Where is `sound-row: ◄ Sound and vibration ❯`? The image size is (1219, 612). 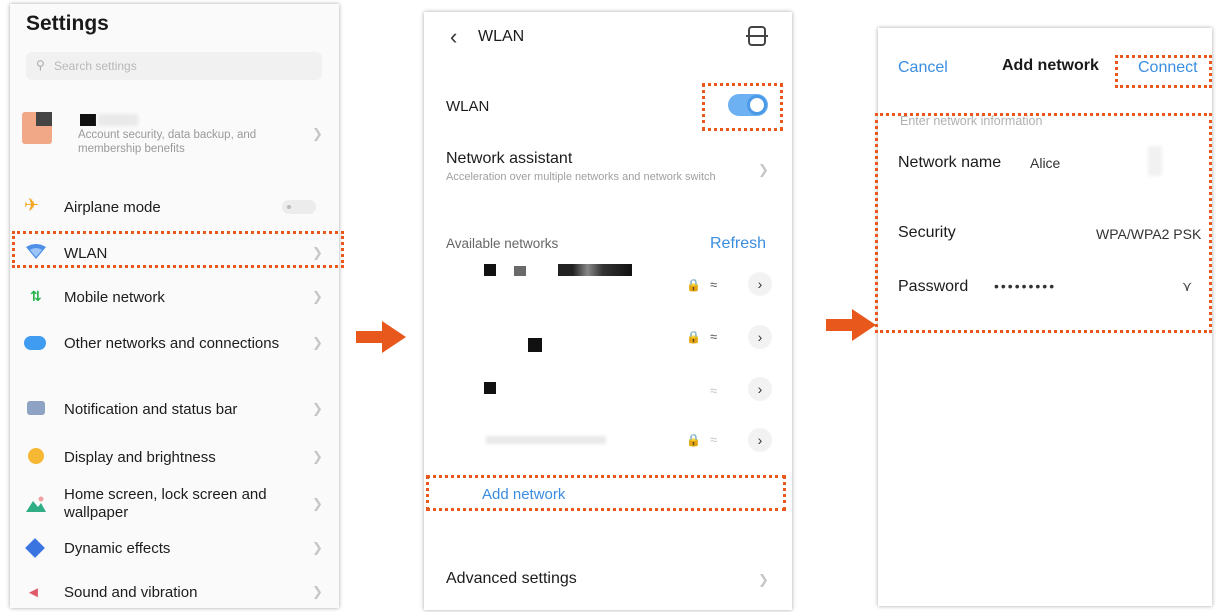
sound-row: ◄ Sound and vibration ❯ is located at coordinates (174, 593).